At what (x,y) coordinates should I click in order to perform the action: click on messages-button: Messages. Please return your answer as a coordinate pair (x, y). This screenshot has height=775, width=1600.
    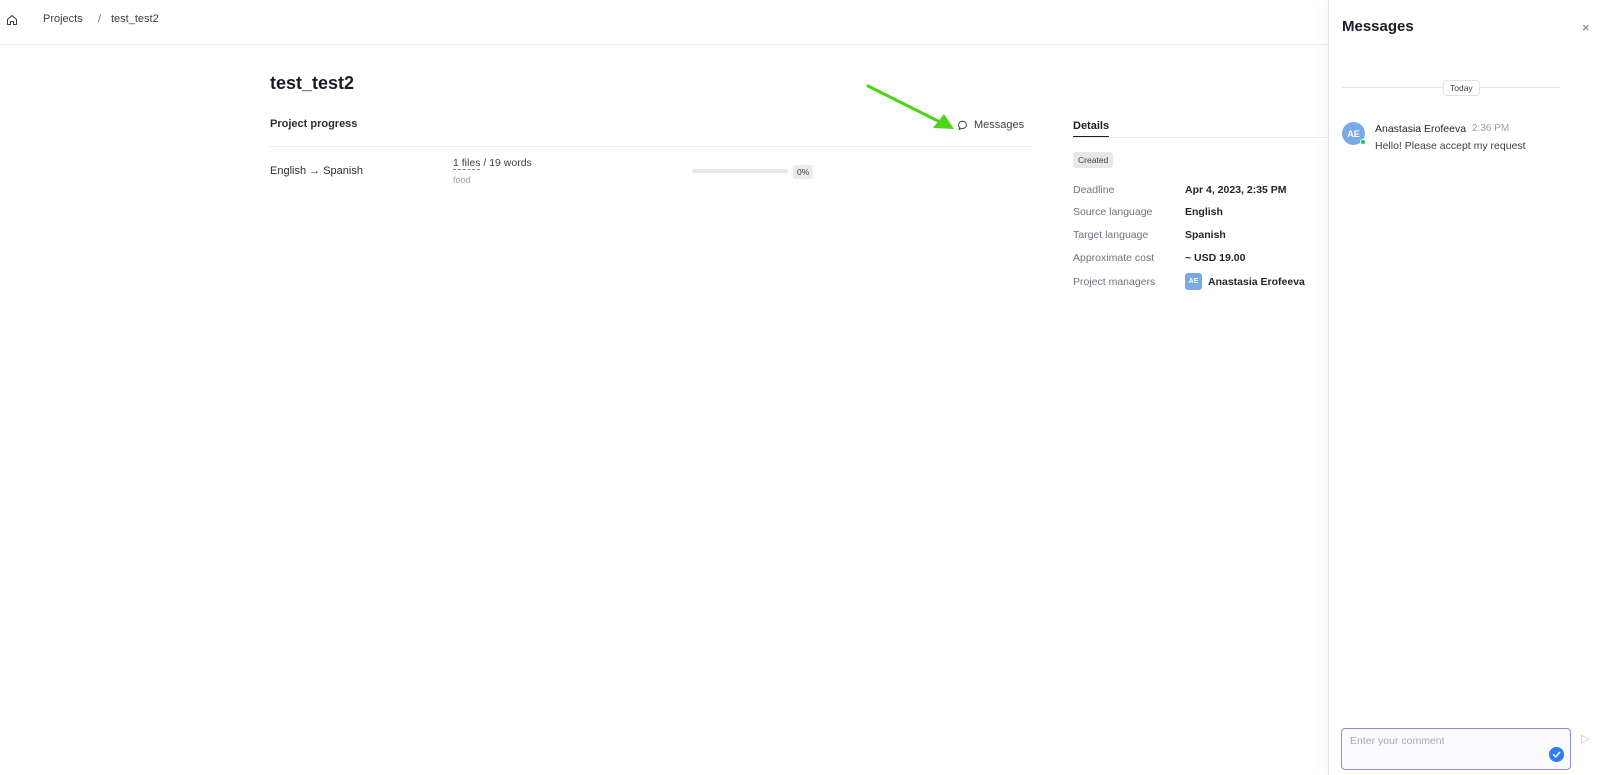
    Looking at the image, I should click on (991, 125).